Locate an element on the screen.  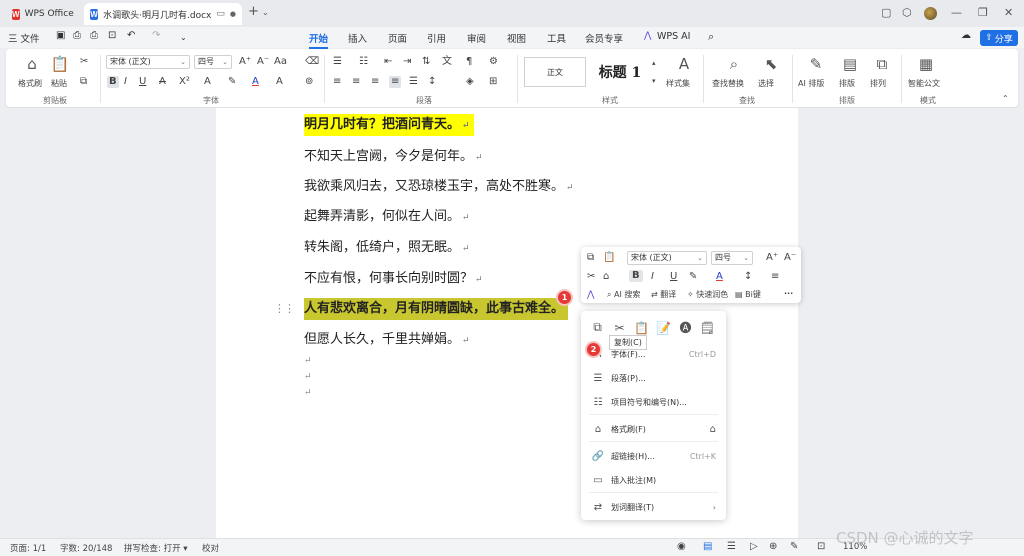
play-icon: ▷ is located at coordinates (754, 546).